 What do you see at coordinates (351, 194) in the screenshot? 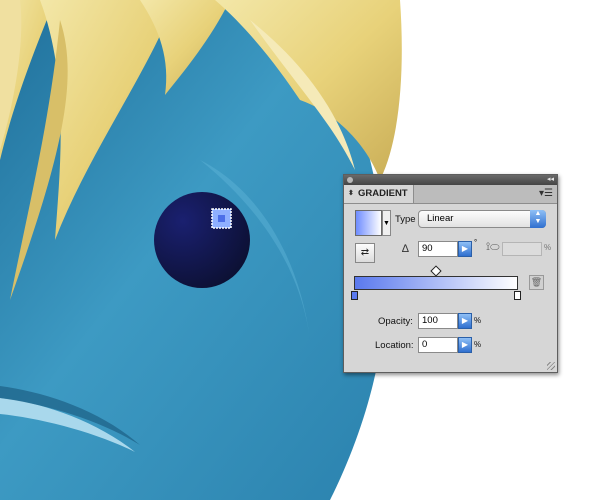
I see `updown-arrow-icon: ⬍` at bounding box center [351, 194].